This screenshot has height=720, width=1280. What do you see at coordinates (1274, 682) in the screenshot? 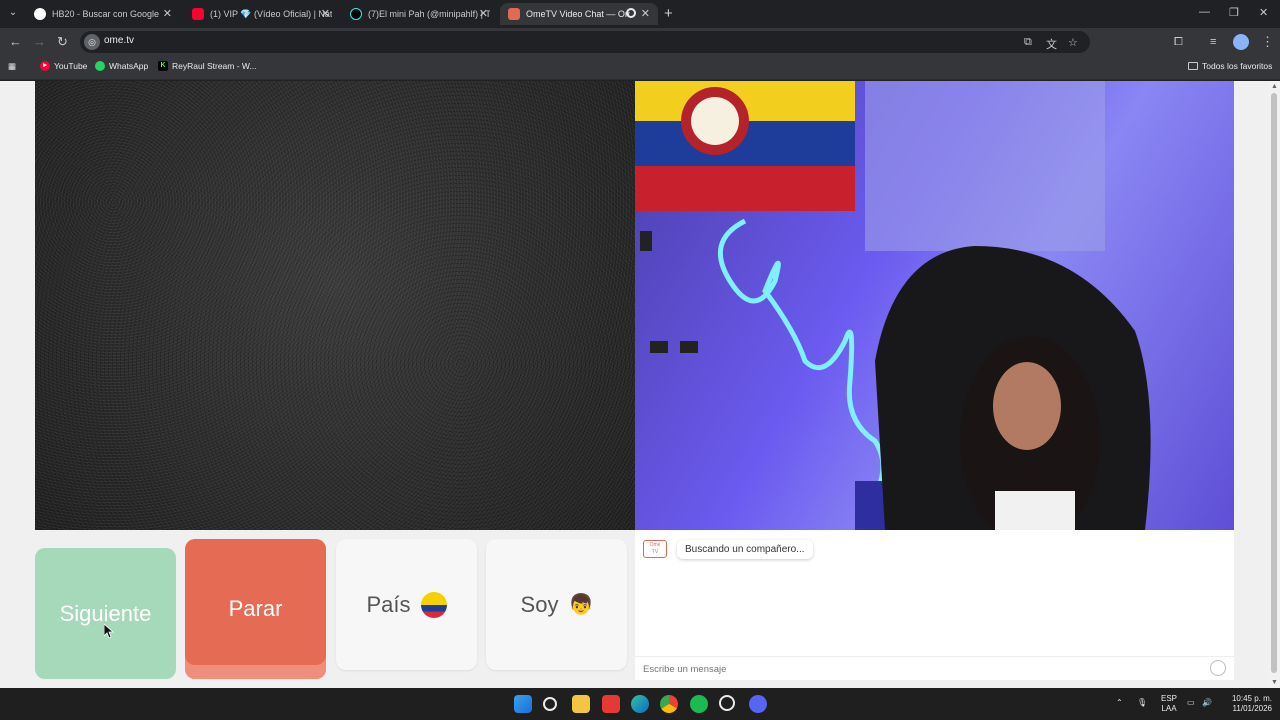
I see `scroll-down-icon: ▼` at bounding box center [1274, 682].